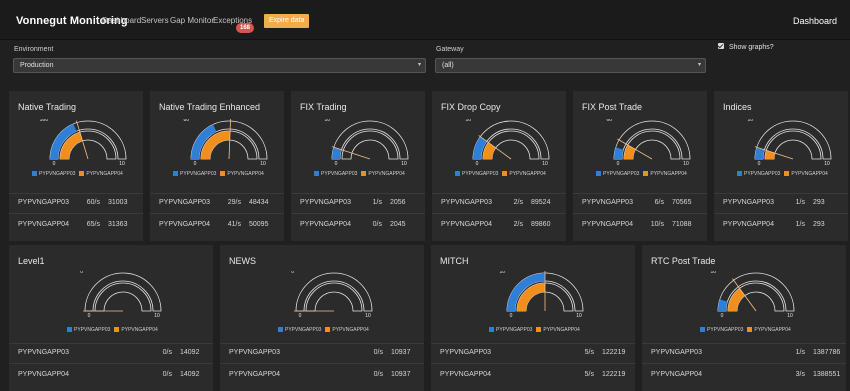  Describe the element at coordinates (401, 374) in the screenshot. I see `server-total: 10937` at that location.